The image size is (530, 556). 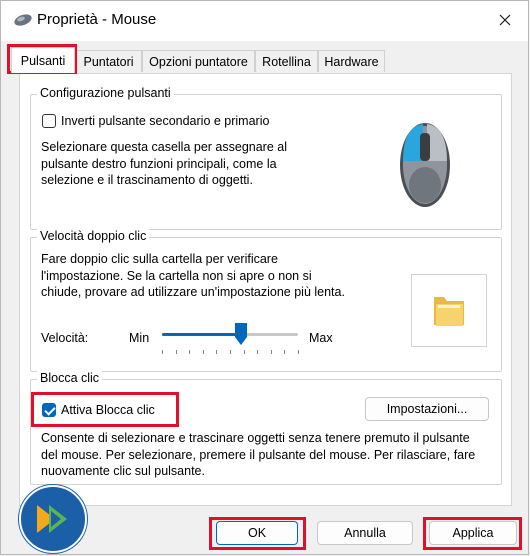 I want to click on tab-puntatori: Puntatori, so click(x=108, y=61).